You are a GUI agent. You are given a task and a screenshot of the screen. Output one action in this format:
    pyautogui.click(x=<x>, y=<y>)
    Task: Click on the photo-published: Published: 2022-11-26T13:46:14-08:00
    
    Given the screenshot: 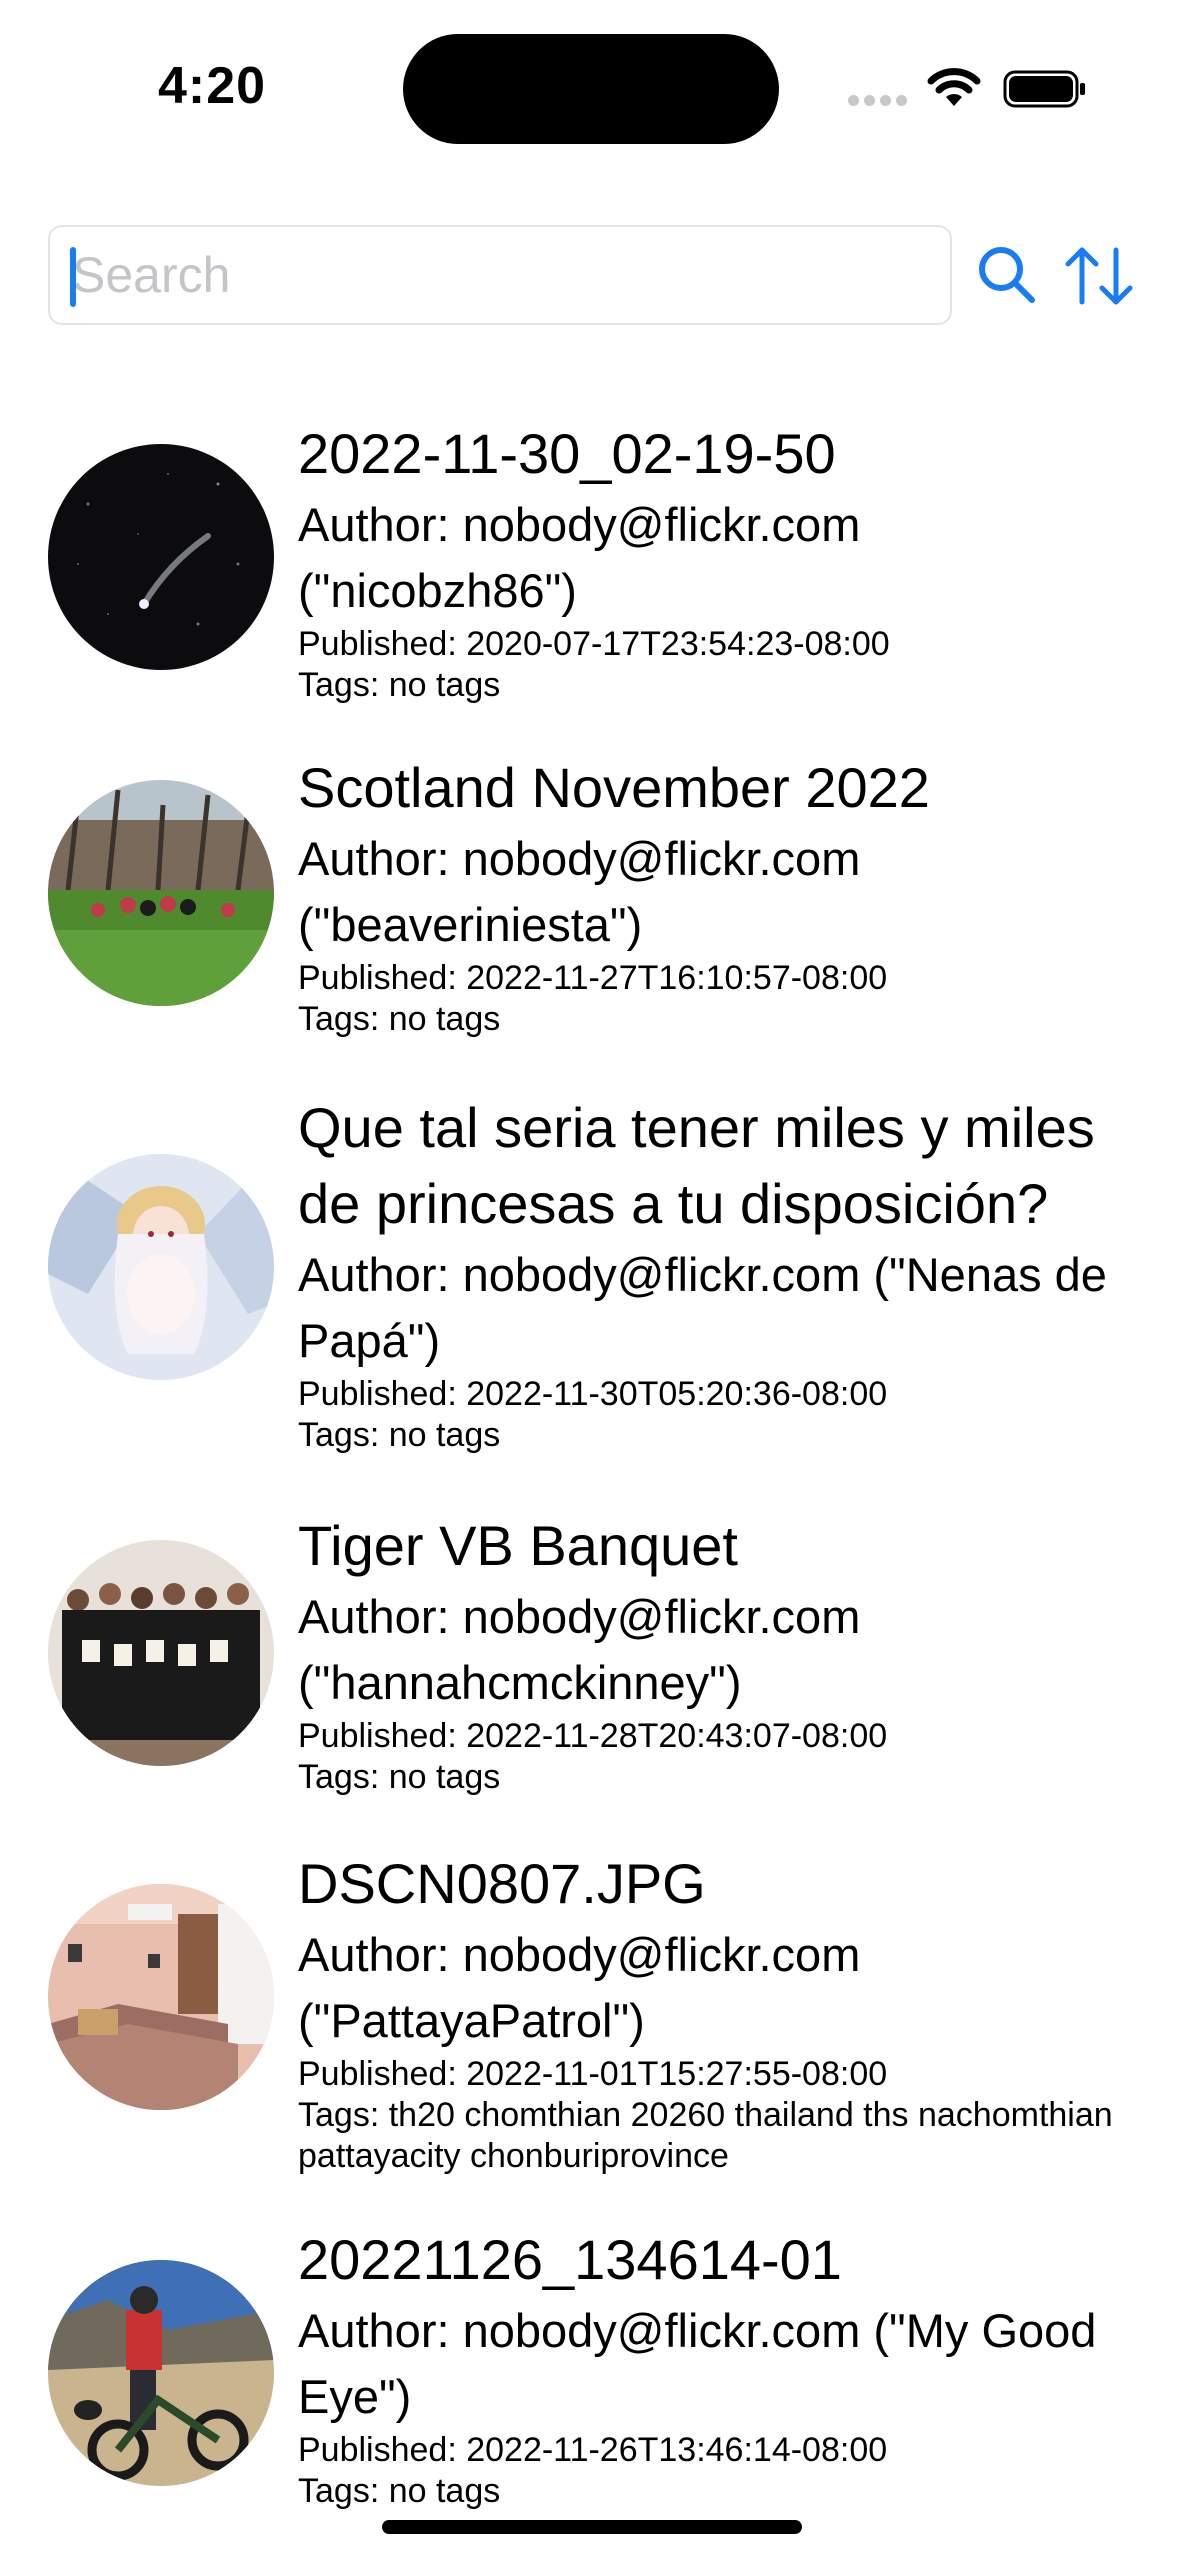 What is the action you would take?
    pyautogui.click(x=593, y=2450)
    